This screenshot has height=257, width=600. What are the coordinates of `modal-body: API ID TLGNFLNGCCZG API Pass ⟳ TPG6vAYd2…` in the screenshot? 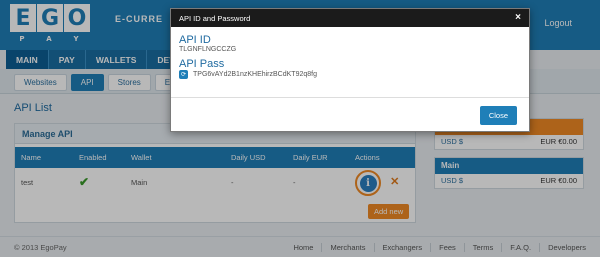 It's located at (350, 56).